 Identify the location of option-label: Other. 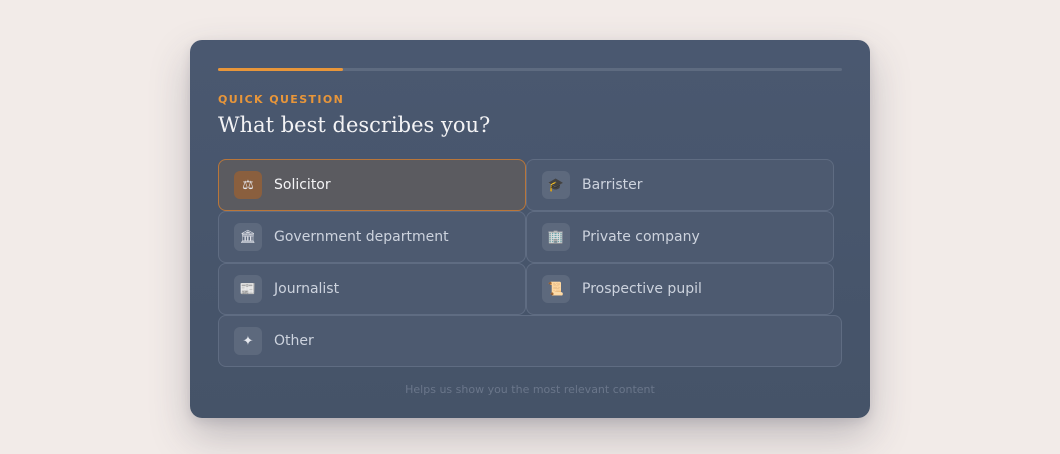
(294, 341).